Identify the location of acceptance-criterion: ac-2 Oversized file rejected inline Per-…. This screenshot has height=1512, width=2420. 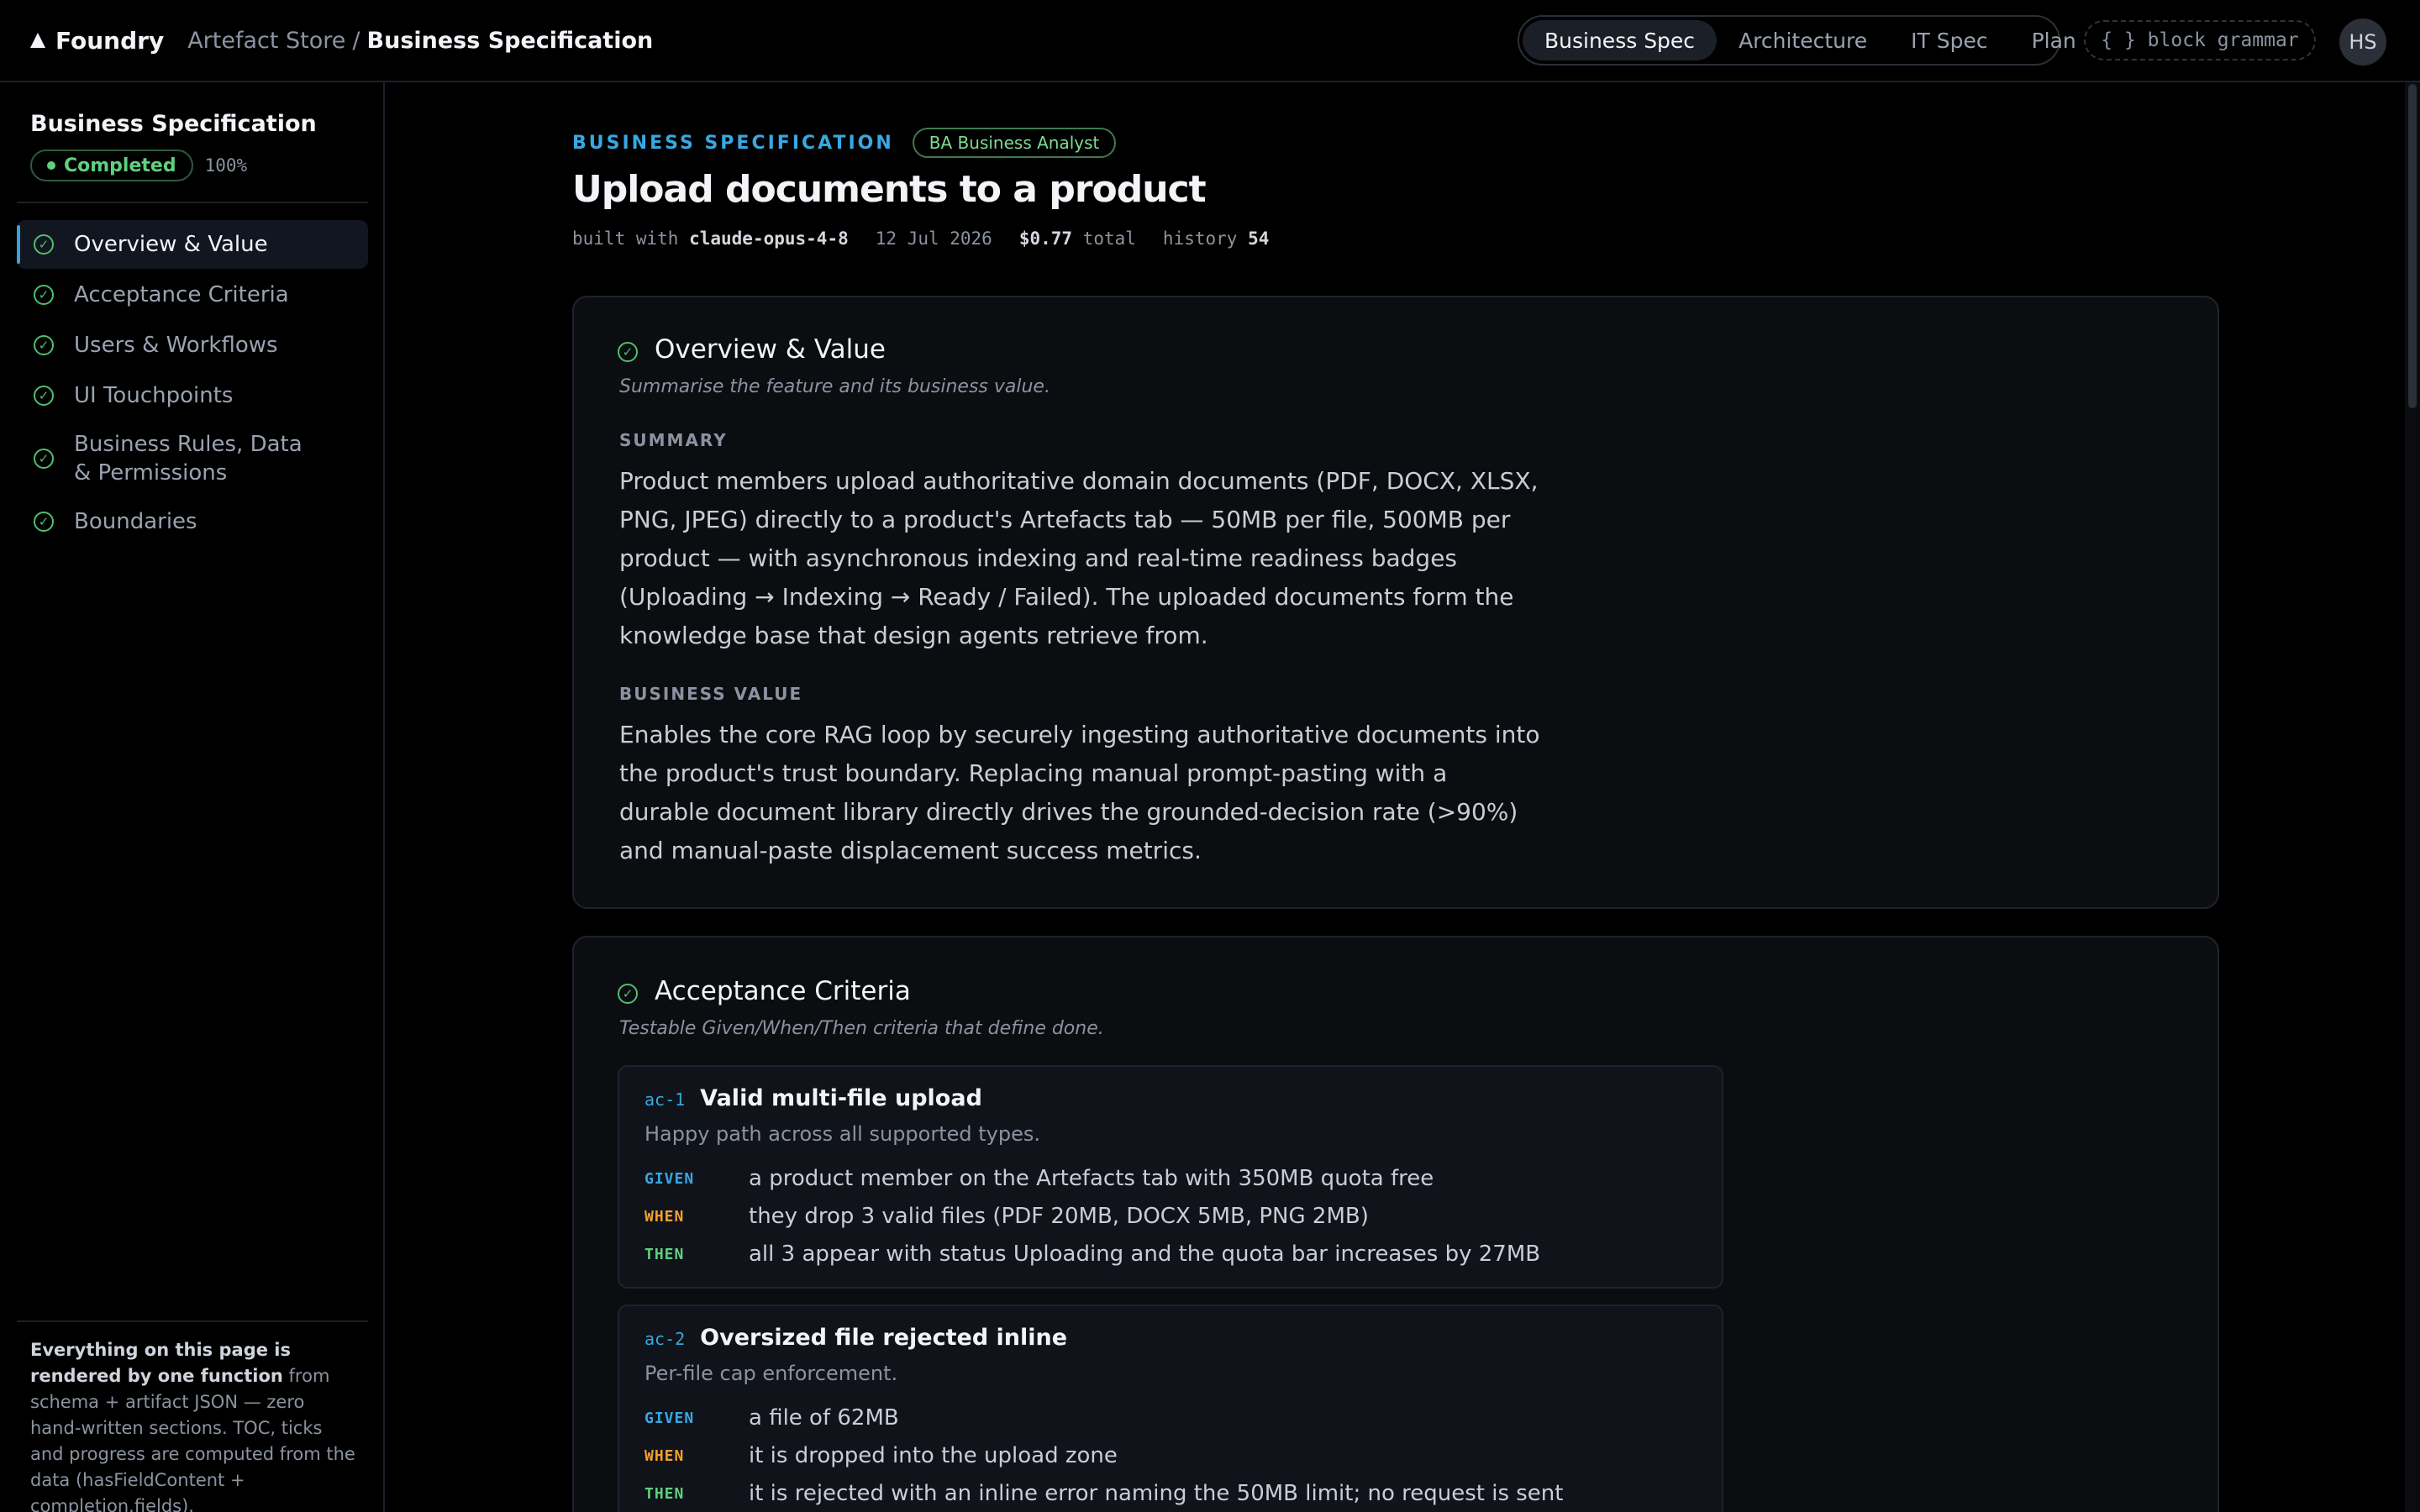
(1170, 1408).